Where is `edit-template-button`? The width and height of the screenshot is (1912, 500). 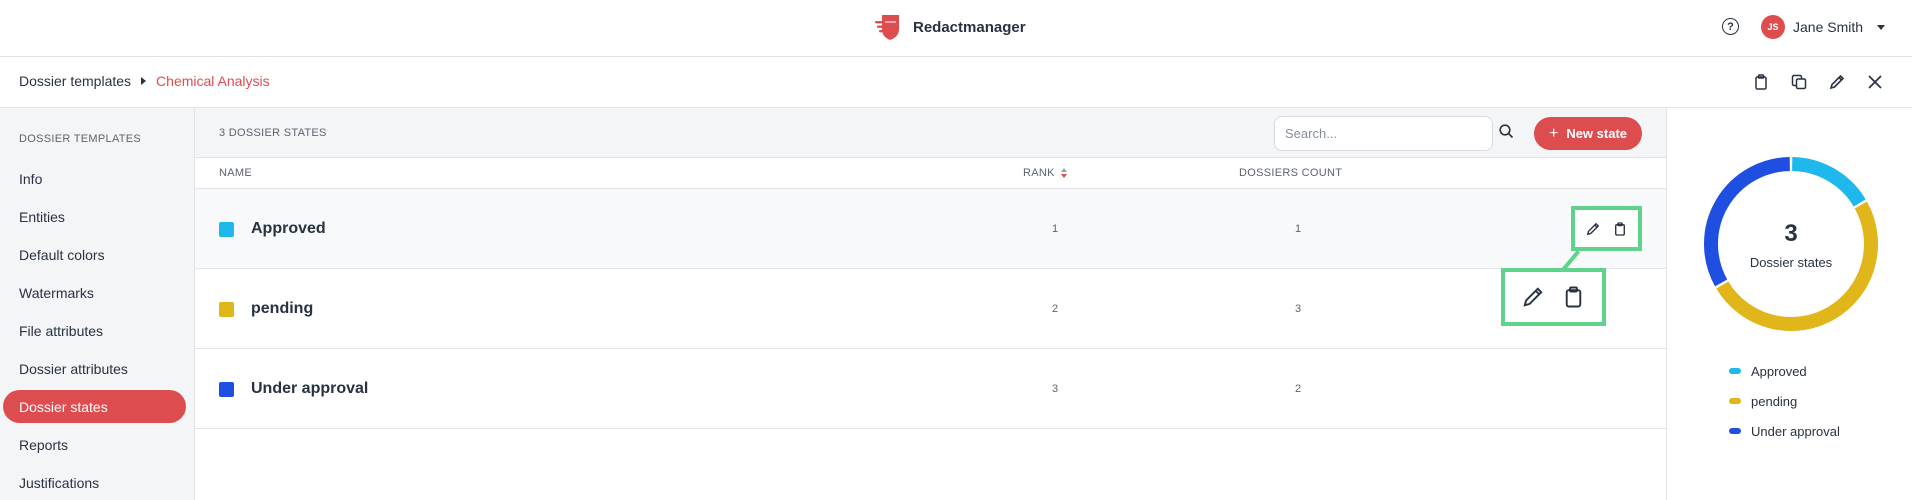 edit-template-button is located at coordinates (1837, 82).